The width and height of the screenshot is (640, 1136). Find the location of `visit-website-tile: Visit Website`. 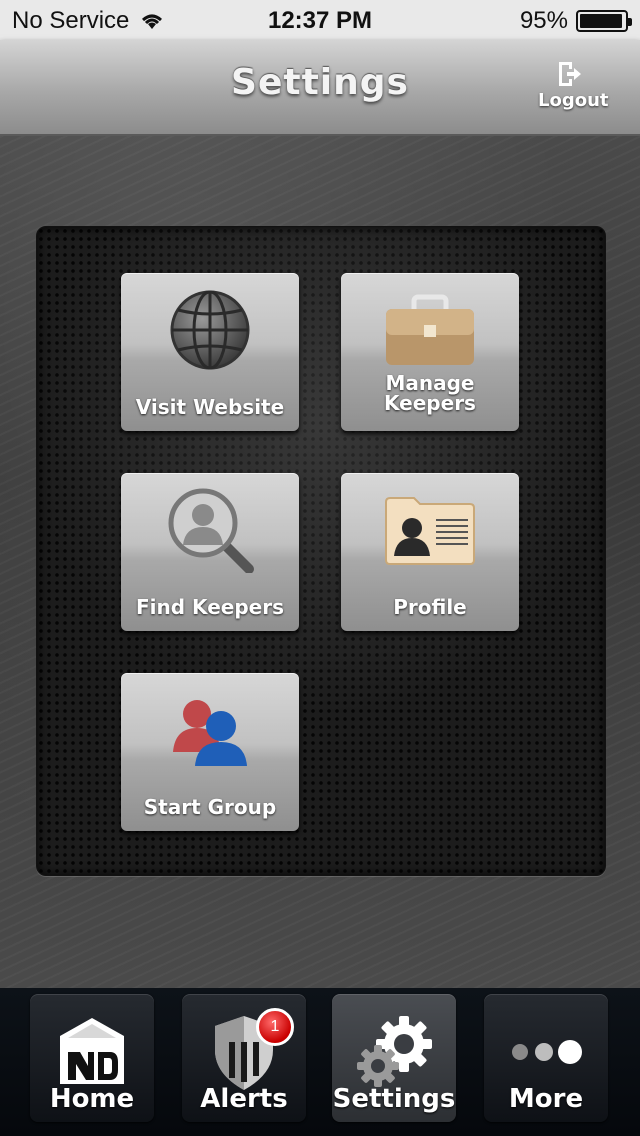

visit-website-tile: Visit Website is located at coordinates (210, 352).